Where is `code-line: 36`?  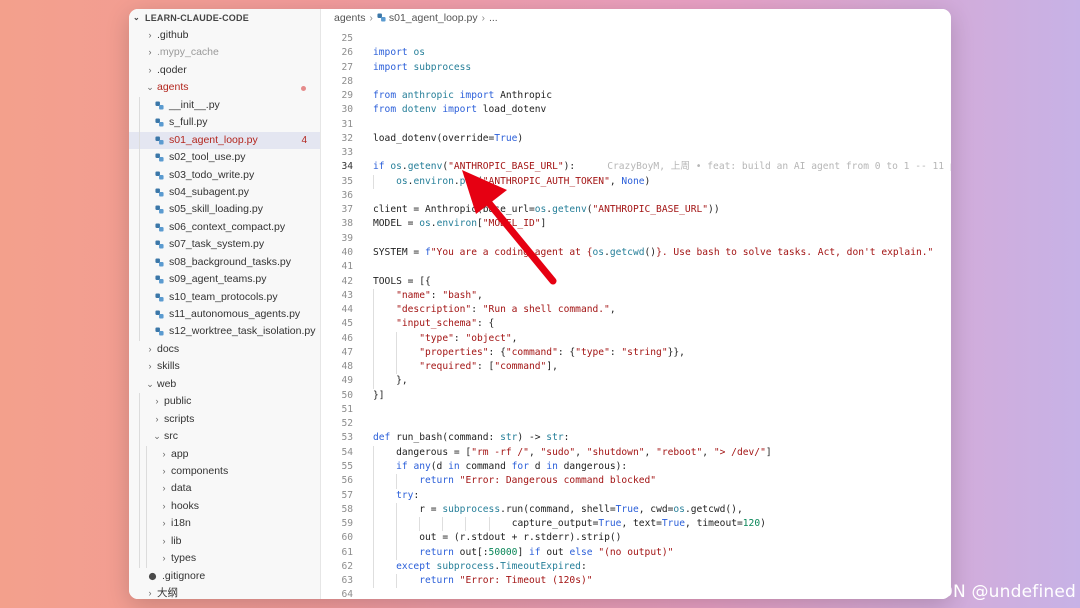
code-line: 36 is located at coordinates (636, 196).